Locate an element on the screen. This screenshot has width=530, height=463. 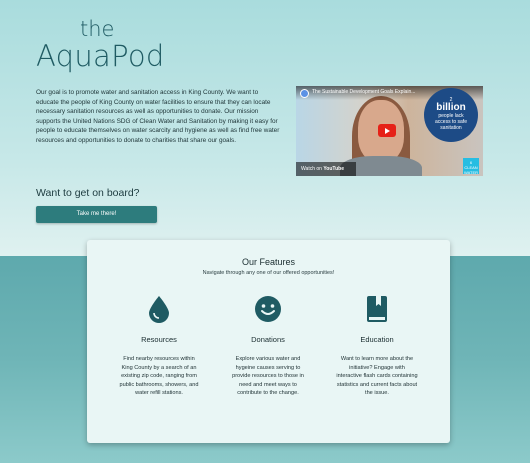
feature-title-resources: Resources is located at coordinates (159, 339).